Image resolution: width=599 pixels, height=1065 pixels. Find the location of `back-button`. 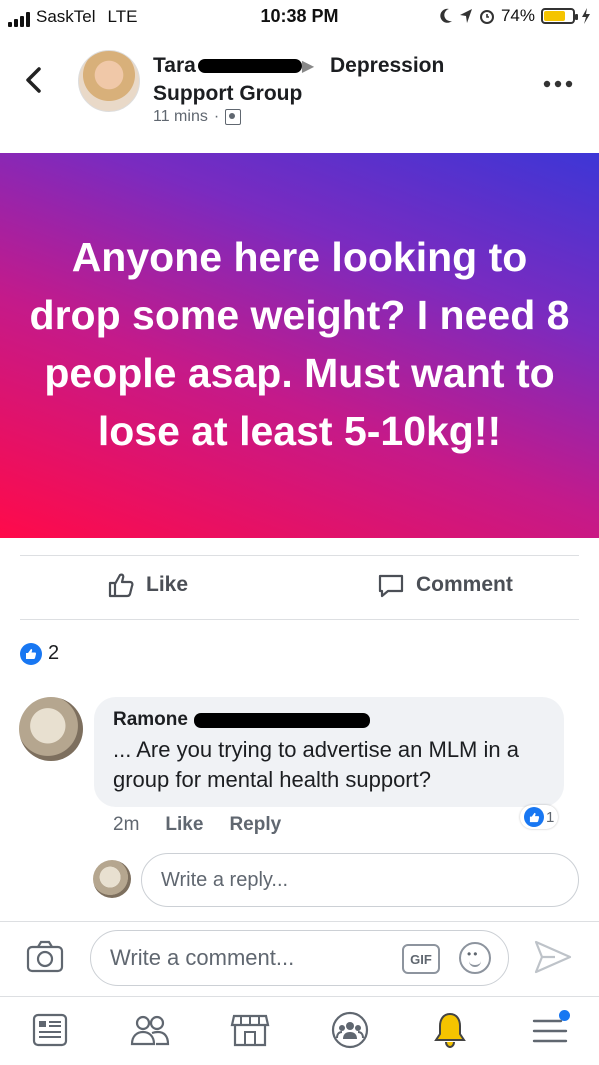

back-button is located at coordinates (33, 83).